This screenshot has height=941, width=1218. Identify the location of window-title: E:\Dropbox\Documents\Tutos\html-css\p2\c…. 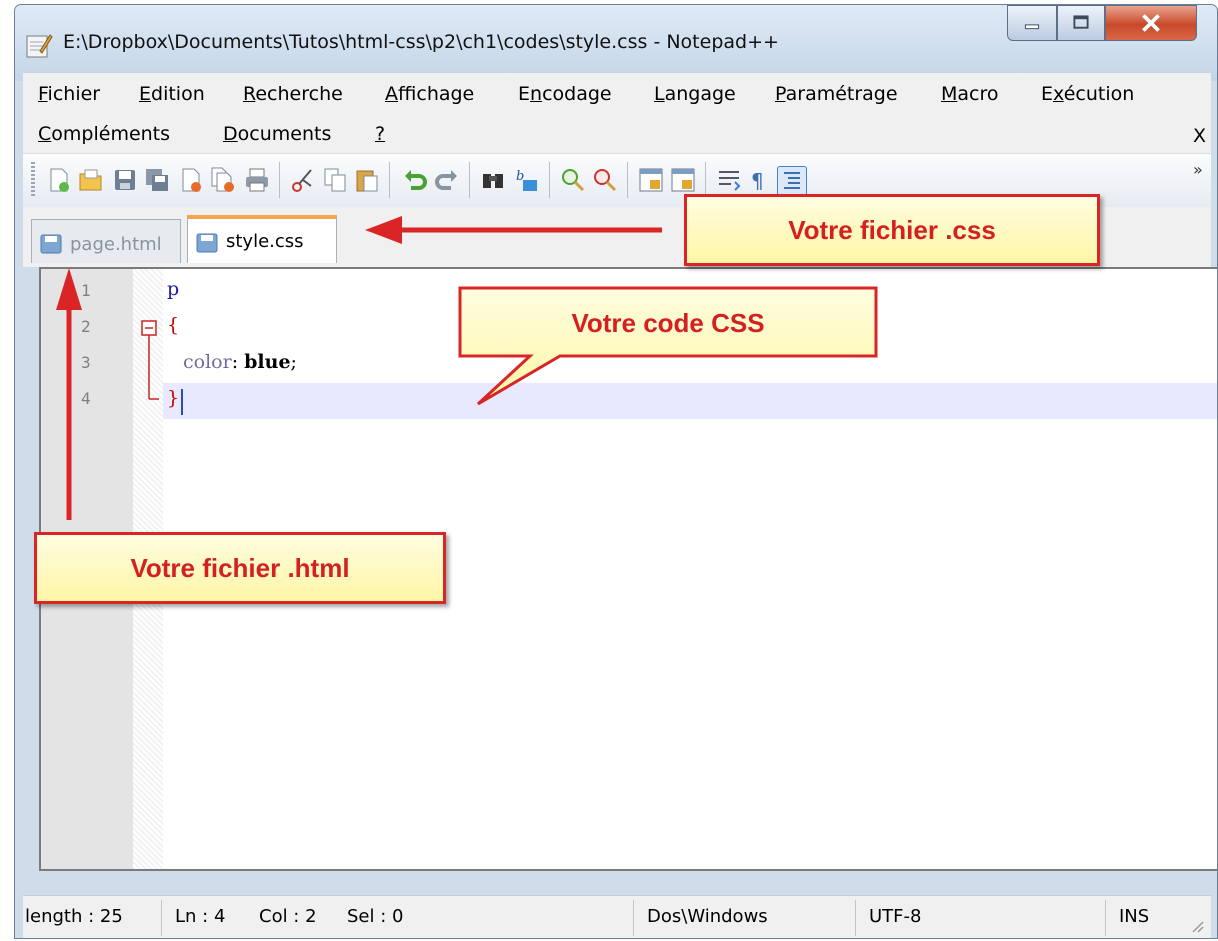
(421, 42).